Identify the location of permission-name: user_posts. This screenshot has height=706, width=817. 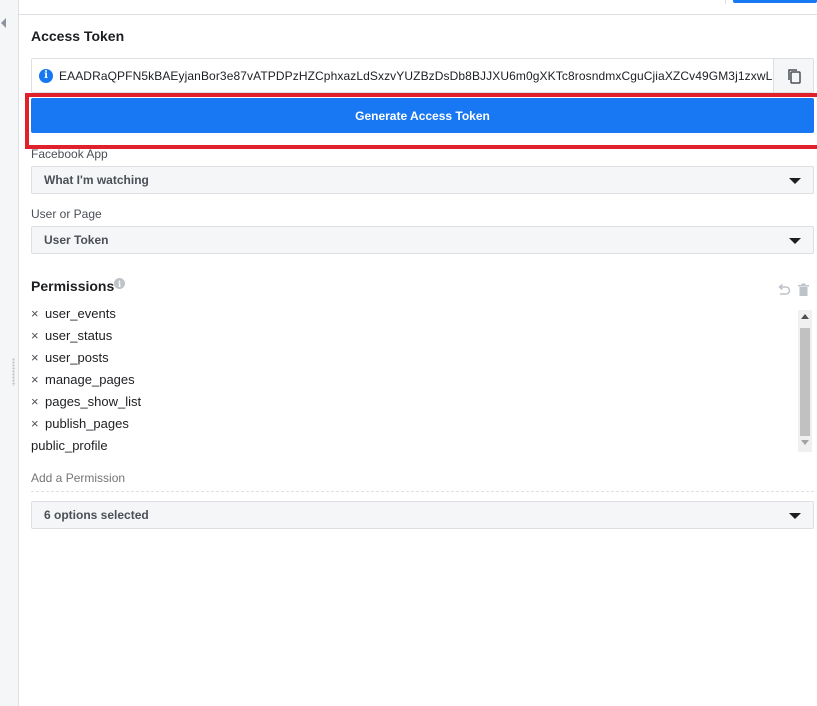
(77, 357).